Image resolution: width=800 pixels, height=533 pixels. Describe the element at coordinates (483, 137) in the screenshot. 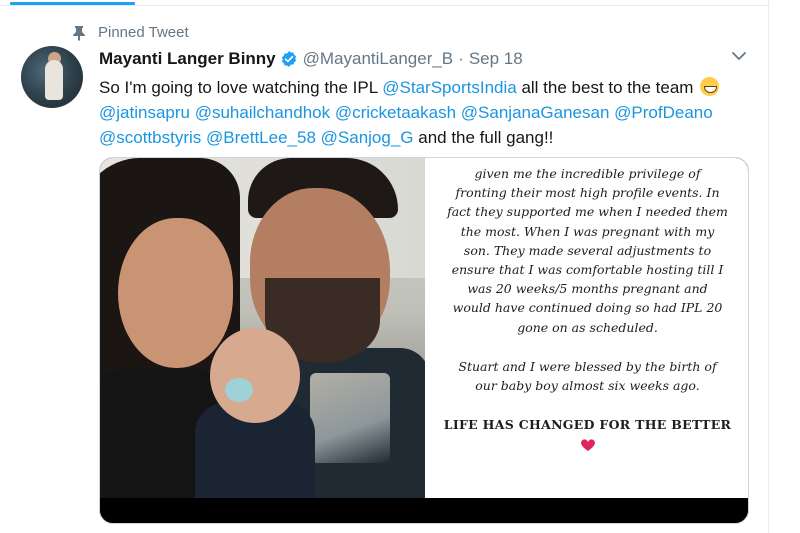

I see `tweet-text-outro: and the full gang!!` at that location.